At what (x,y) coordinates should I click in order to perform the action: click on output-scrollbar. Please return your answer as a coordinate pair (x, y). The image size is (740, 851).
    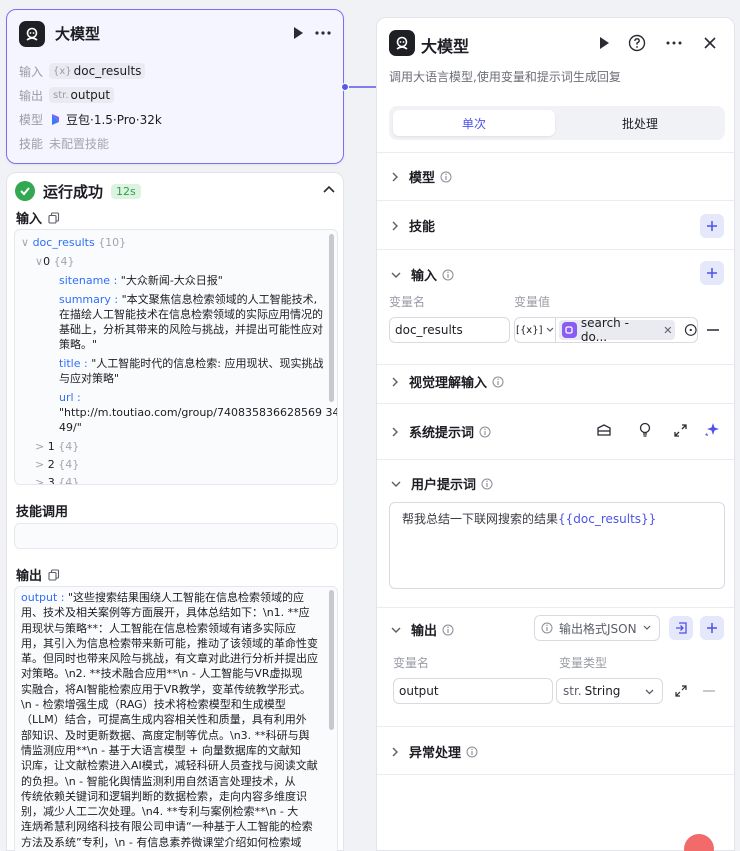
    Looking at the image, I should click on (331, 660).